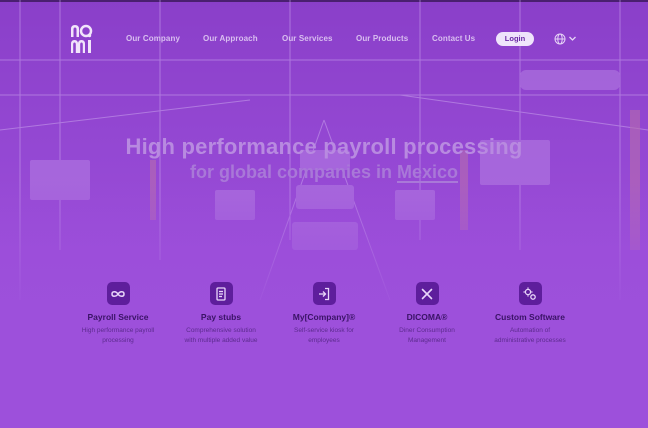 The width and height of the screenshot is (648, 428). What do you see at coordinates (85, 39) in the screenshot?
I see `nomi-logo` at bounding box center [85, 39].